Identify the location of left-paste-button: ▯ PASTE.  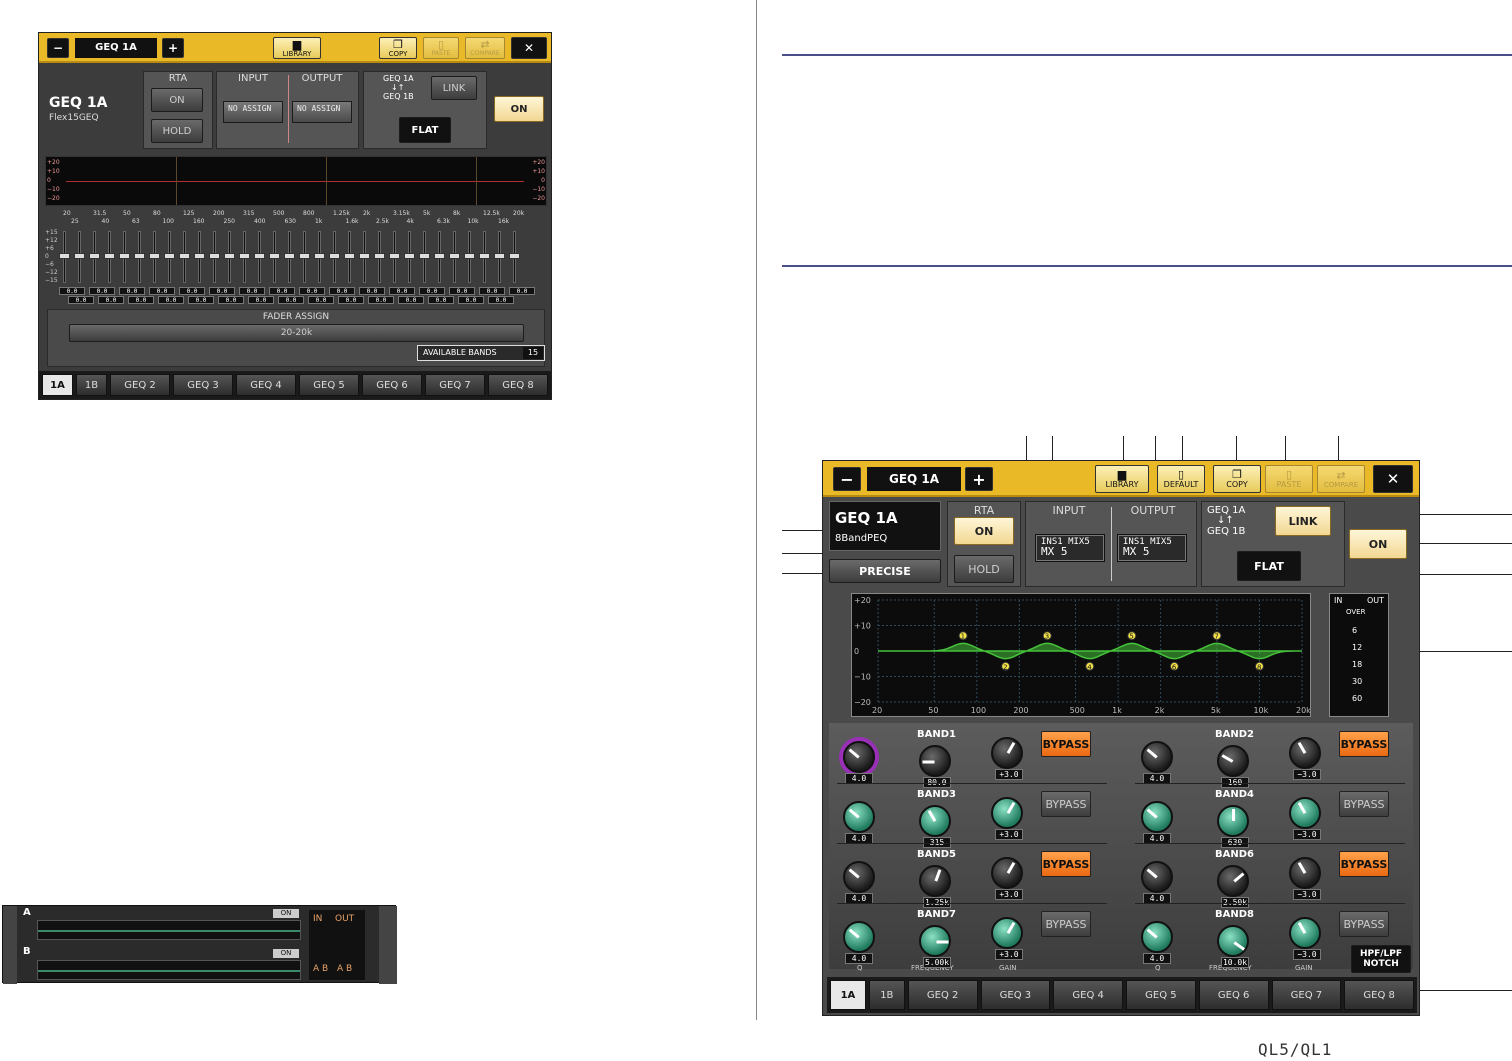
(441, 48).